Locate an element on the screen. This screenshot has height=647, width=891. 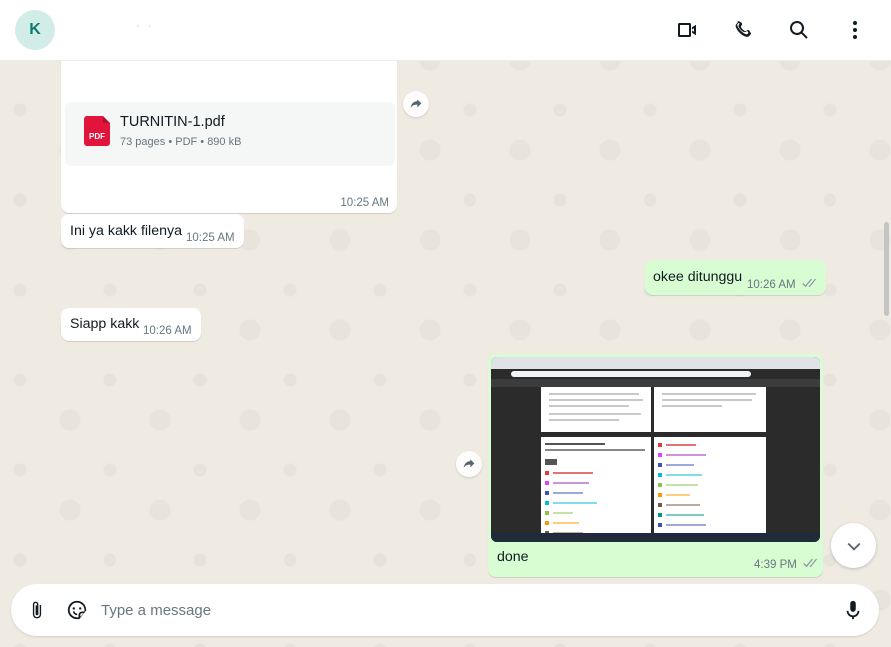
menu-icon is located at coordinates (855, 30).